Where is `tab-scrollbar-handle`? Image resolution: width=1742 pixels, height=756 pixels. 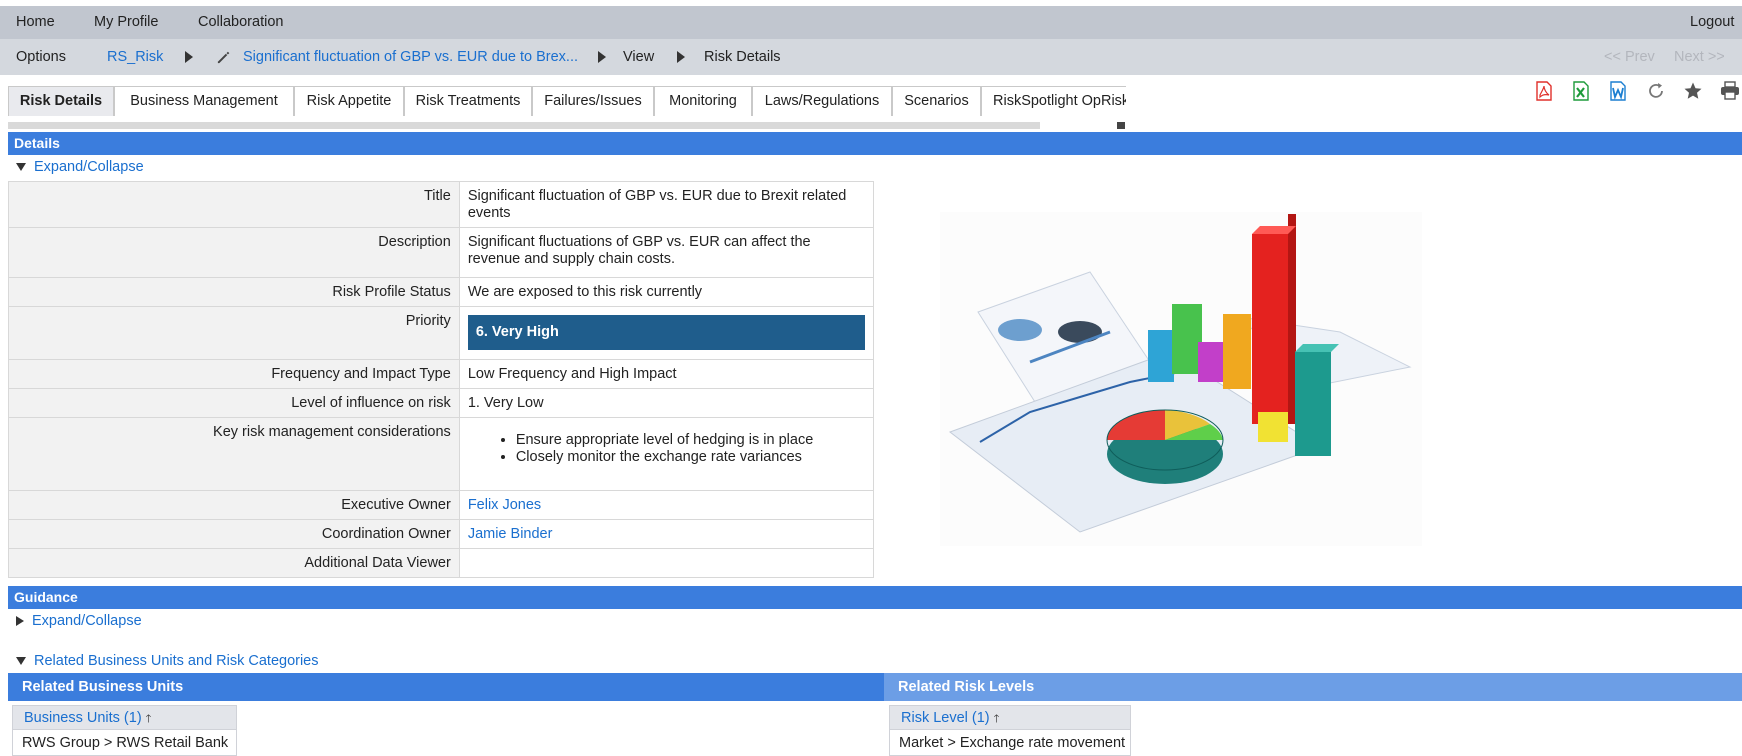
tab-scrollbar-handle is located at coordinates (1121, 125).